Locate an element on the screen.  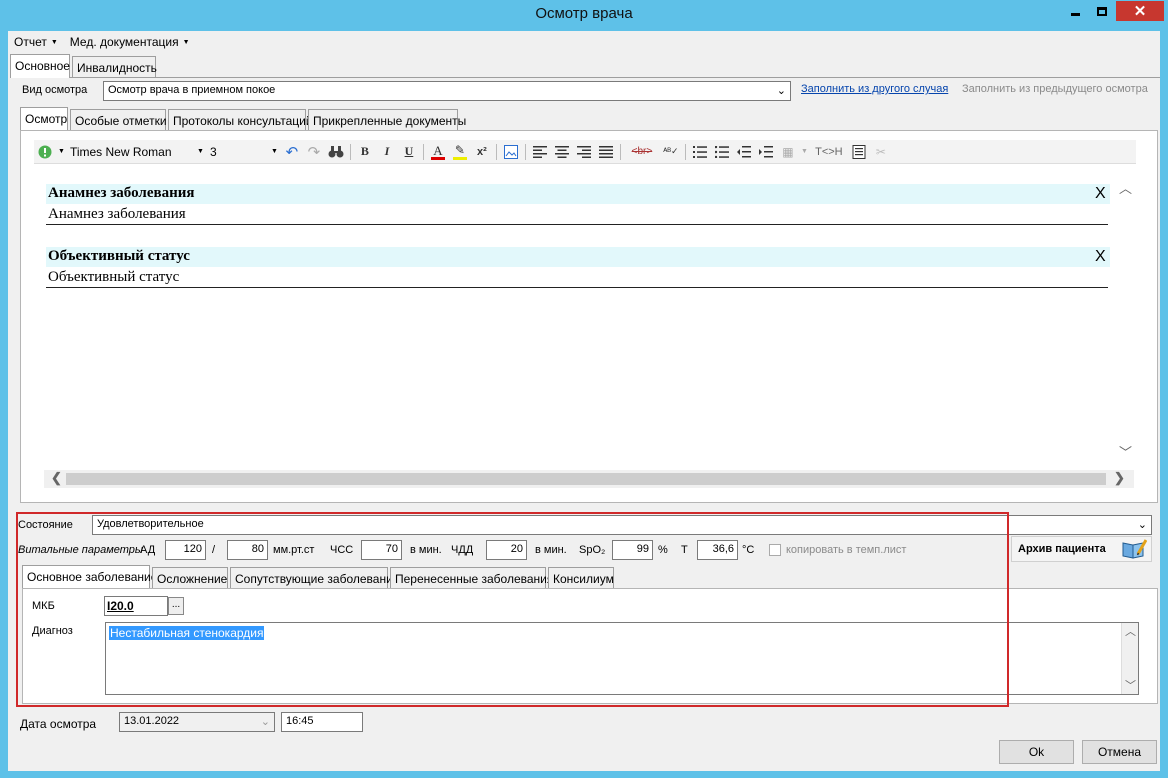
font-name-combo: Times New Roman ▼ is located at coordinates (137, 152).